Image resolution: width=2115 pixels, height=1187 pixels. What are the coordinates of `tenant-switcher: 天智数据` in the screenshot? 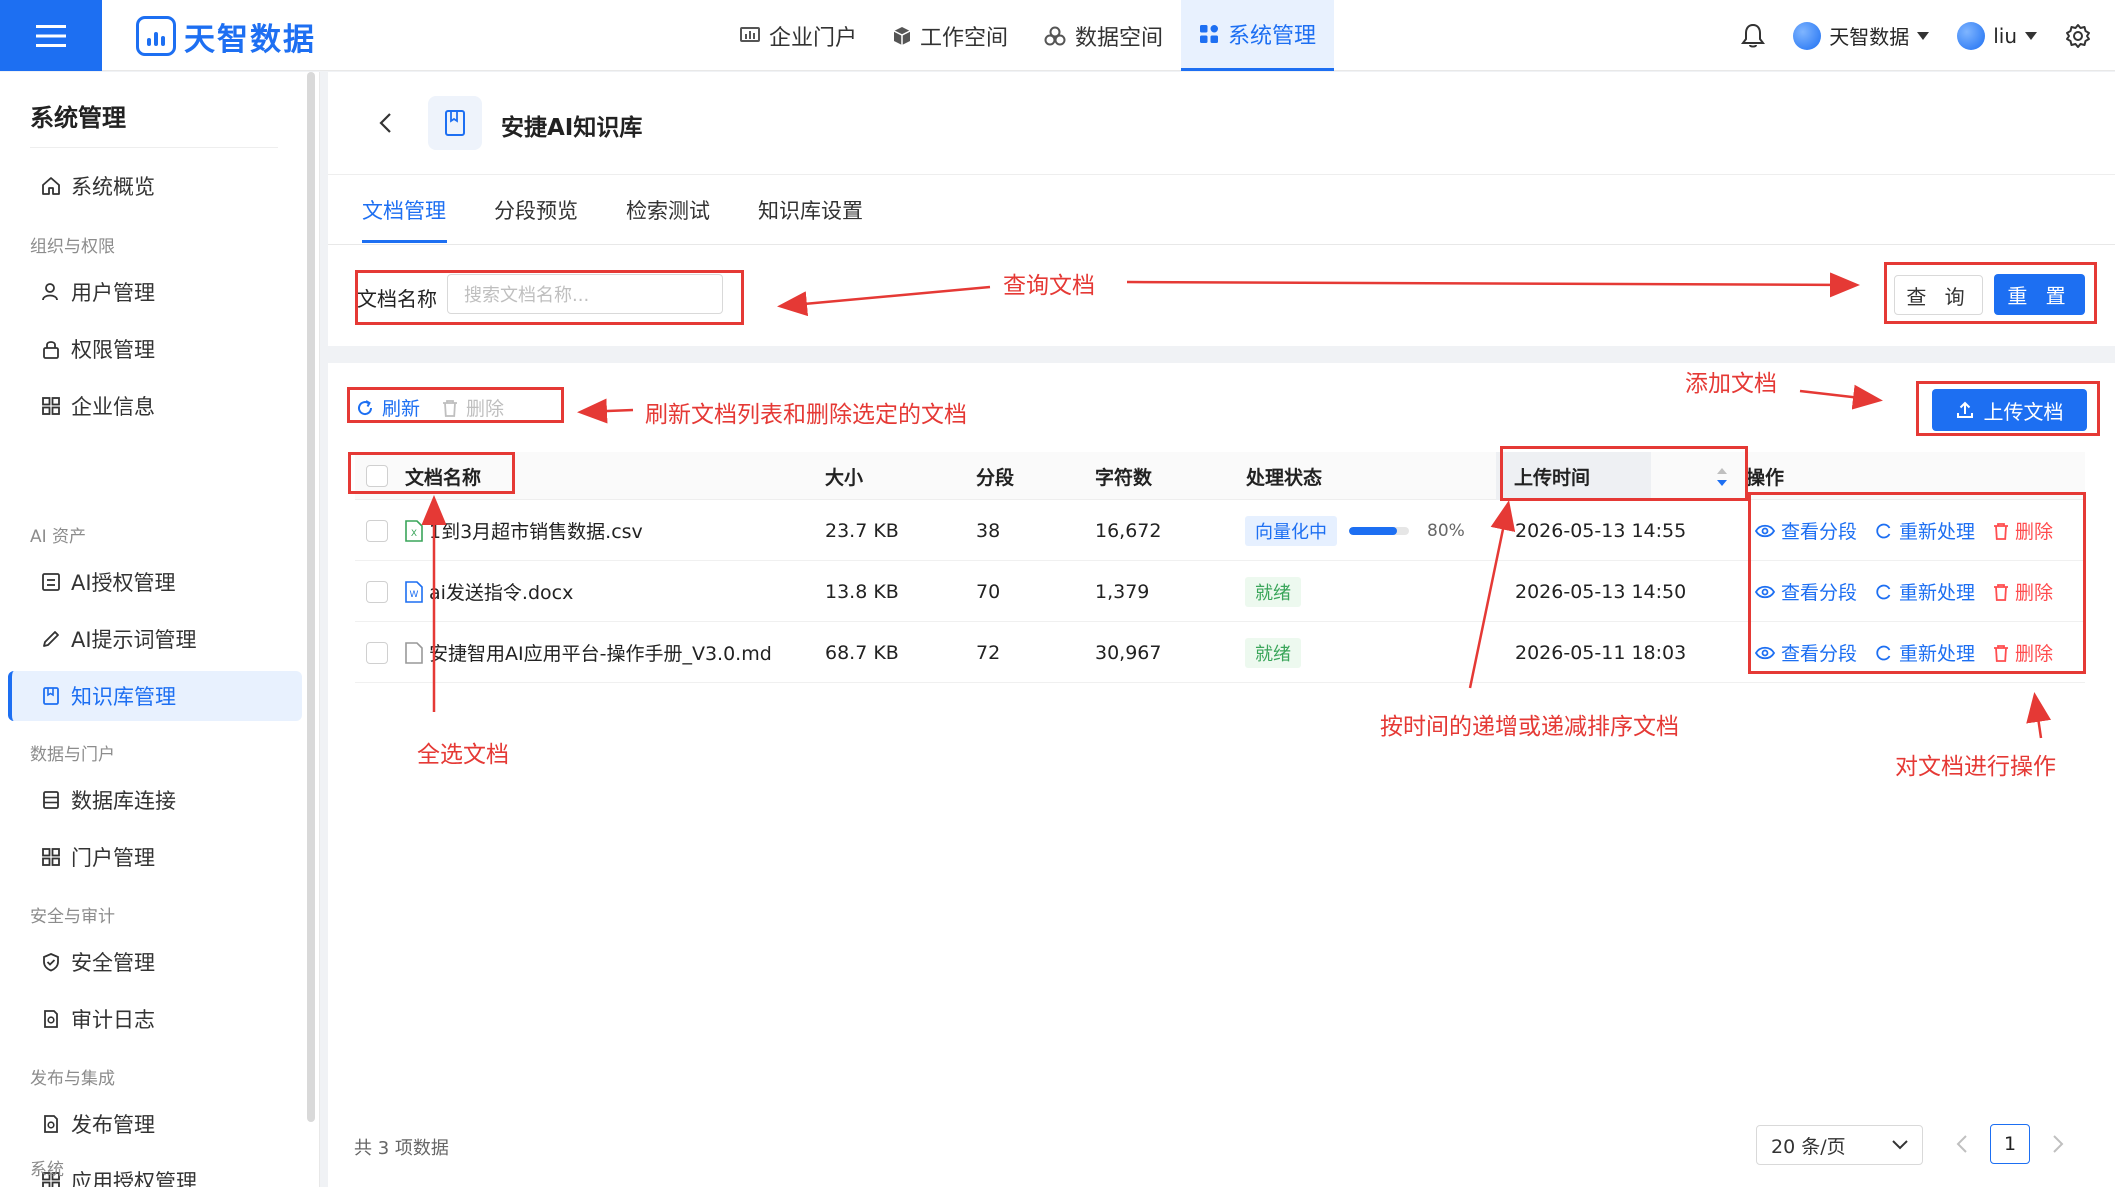 It's located at (1861, 35).